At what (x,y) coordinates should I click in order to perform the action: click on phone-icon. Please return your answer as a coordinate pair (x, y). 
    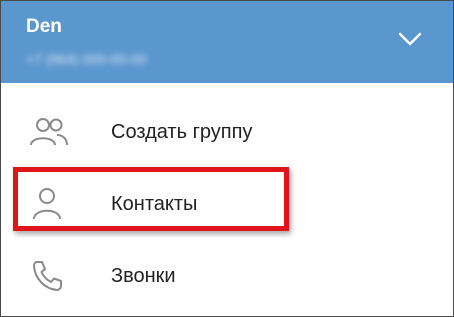
    Looking at the image, I should click on (47, 276).